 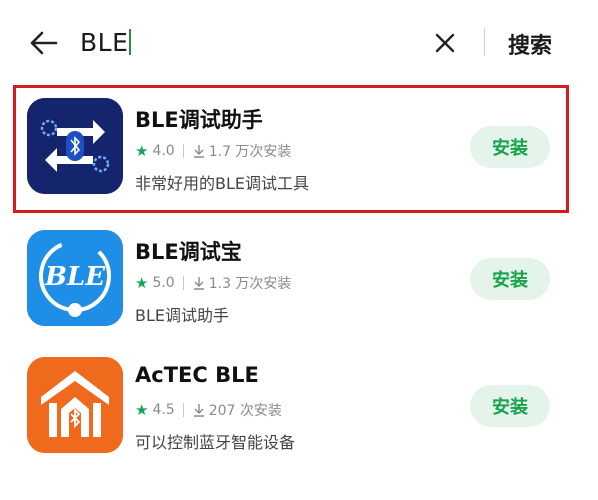 I want to click on search-query: BLE, so click(x=104, y=42).